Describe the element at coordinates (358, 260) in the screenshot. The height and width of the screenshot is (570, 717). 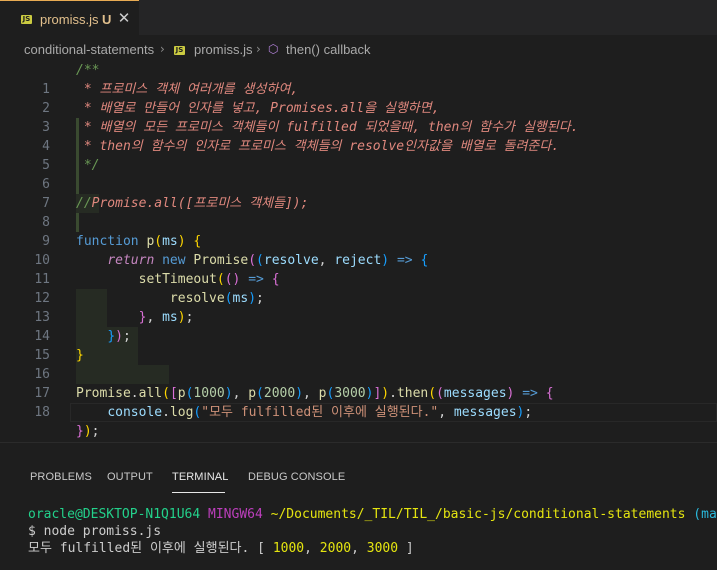
I see `parameter: reject` at that location.